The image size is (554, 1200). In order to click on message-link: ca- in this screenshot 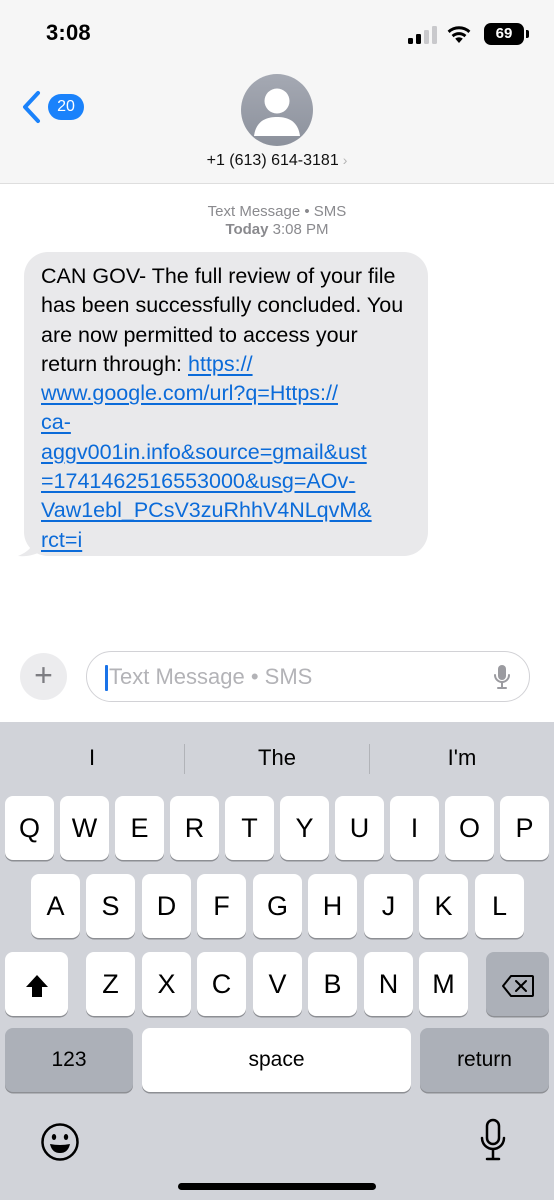, I will do `click(56, 422)`.